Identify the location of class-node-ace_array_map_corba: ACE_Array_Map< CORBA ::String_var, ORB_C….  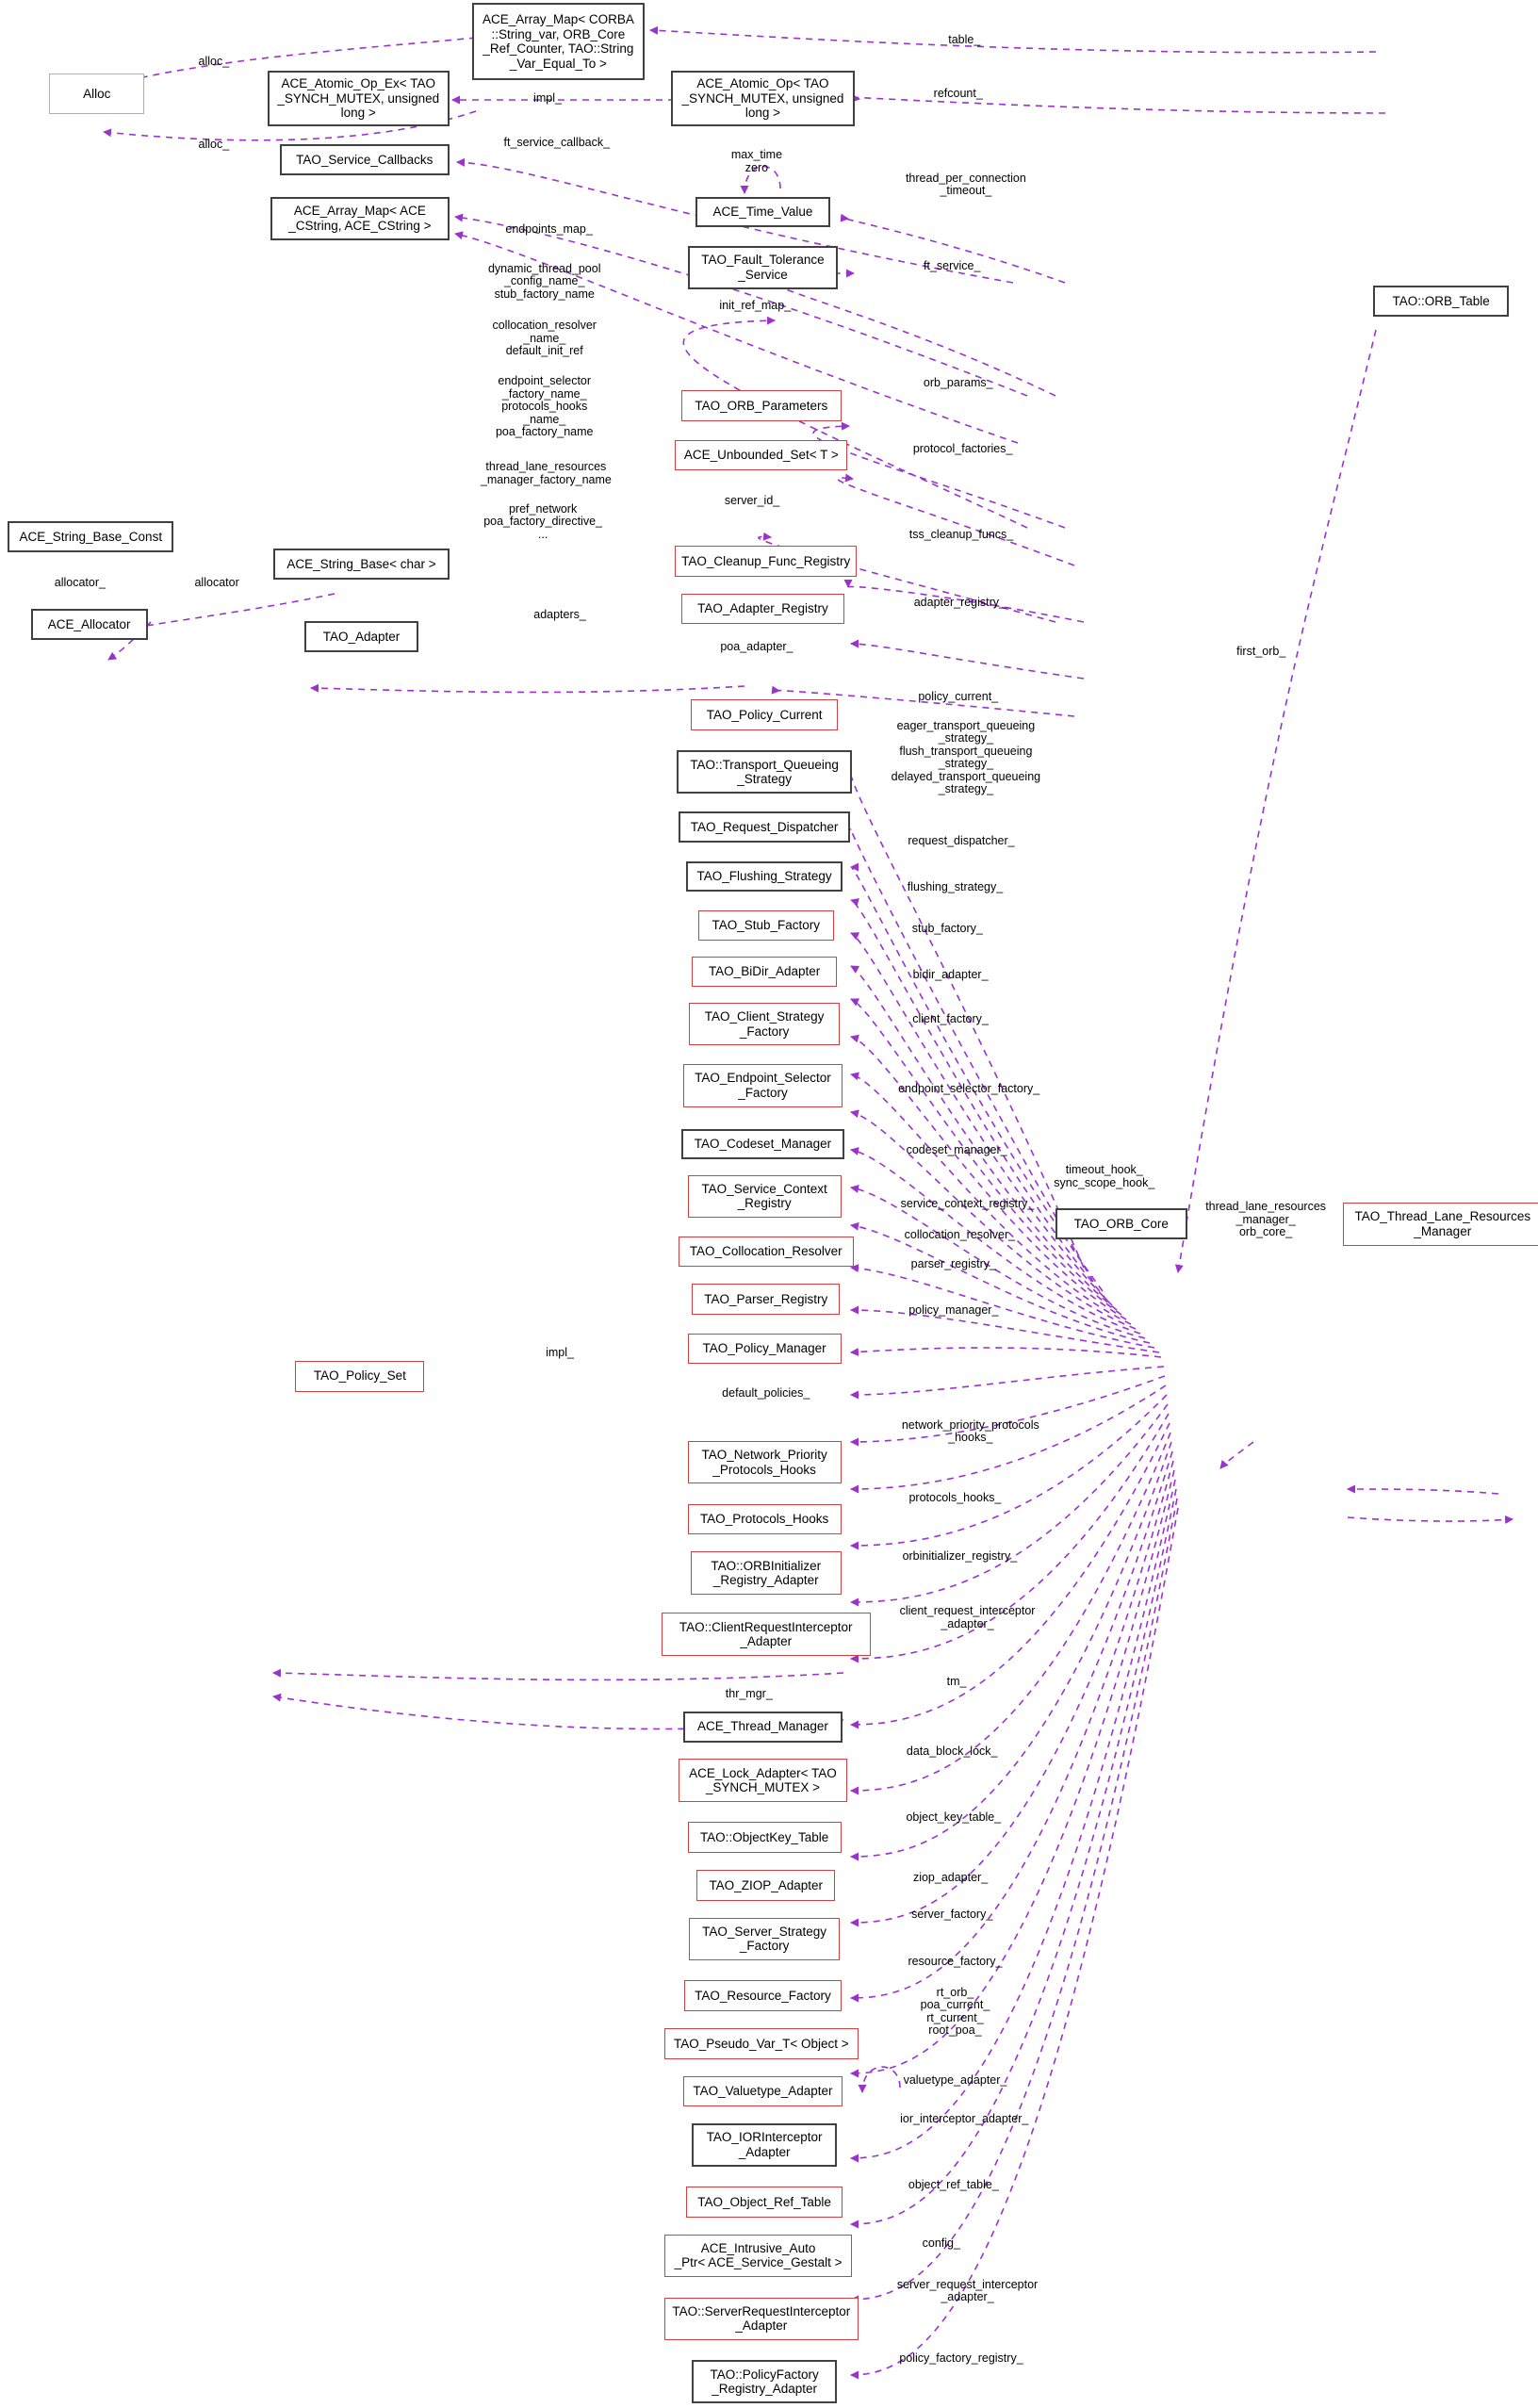
(558, 42).